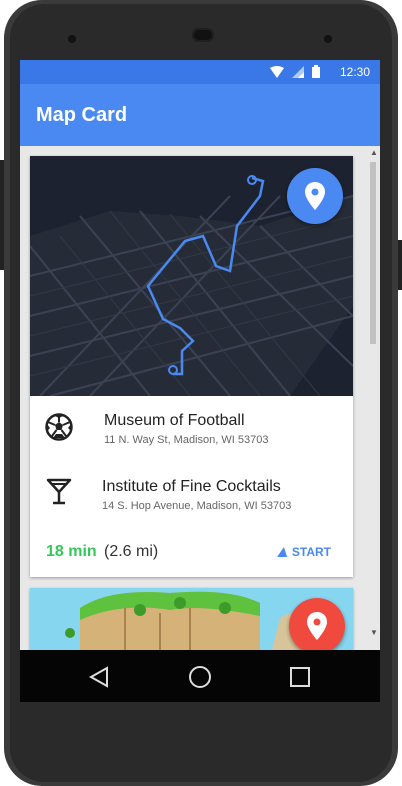 This screenshot has width=402, height=786. What do you see at coordinates (298, 72) in the screenshot?
I see `signal-icon` at bounding box center [298, 72].